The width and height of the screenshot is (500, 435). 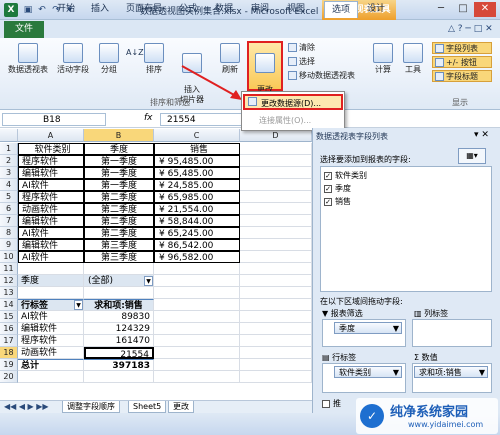 What do you see at coordinates (119, 185) in the screenshot?
I see `cell-b: 第一季度` at bounding box center [119, 185].